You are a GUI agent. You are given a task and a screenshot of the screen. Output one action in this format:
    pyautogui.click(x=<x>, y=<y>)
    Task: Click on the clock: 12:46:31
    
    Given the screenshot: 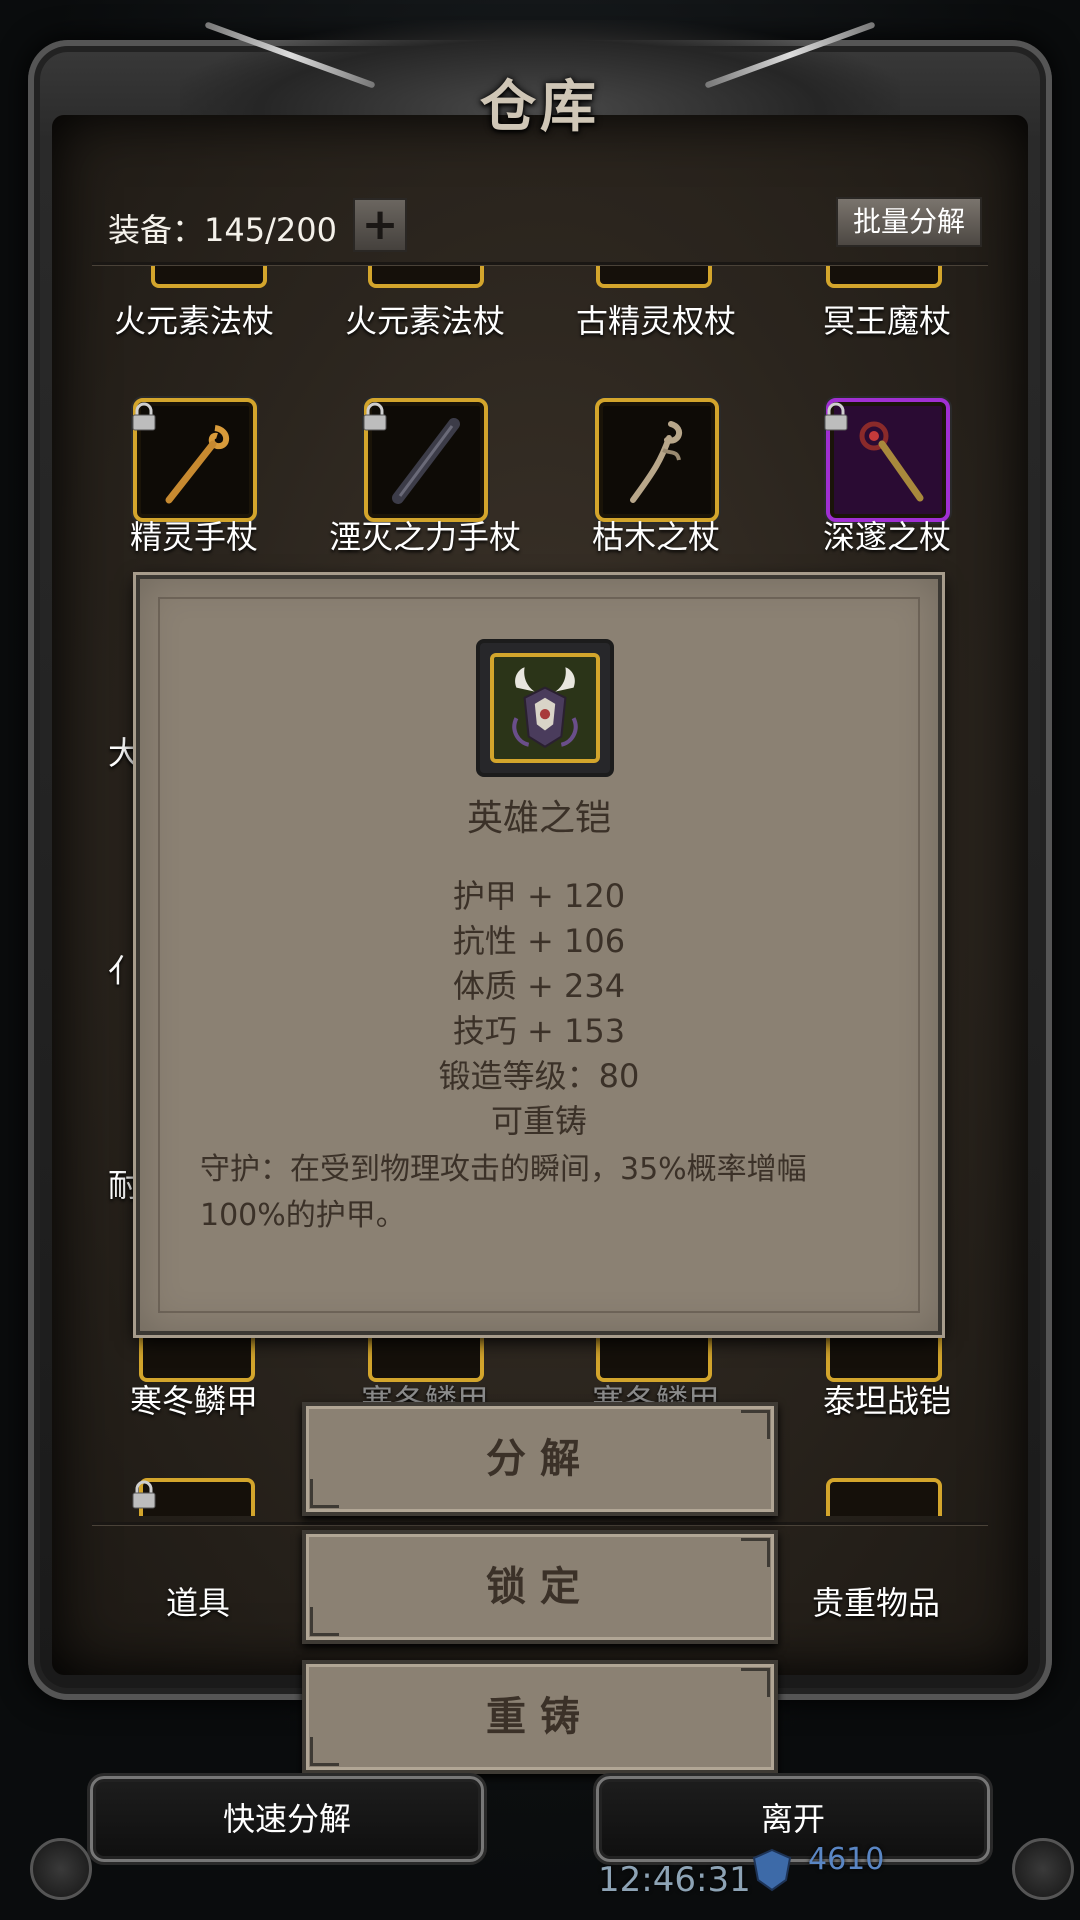 What is the action you would take?
    pyautogui.click(x=674, y=1880)
    